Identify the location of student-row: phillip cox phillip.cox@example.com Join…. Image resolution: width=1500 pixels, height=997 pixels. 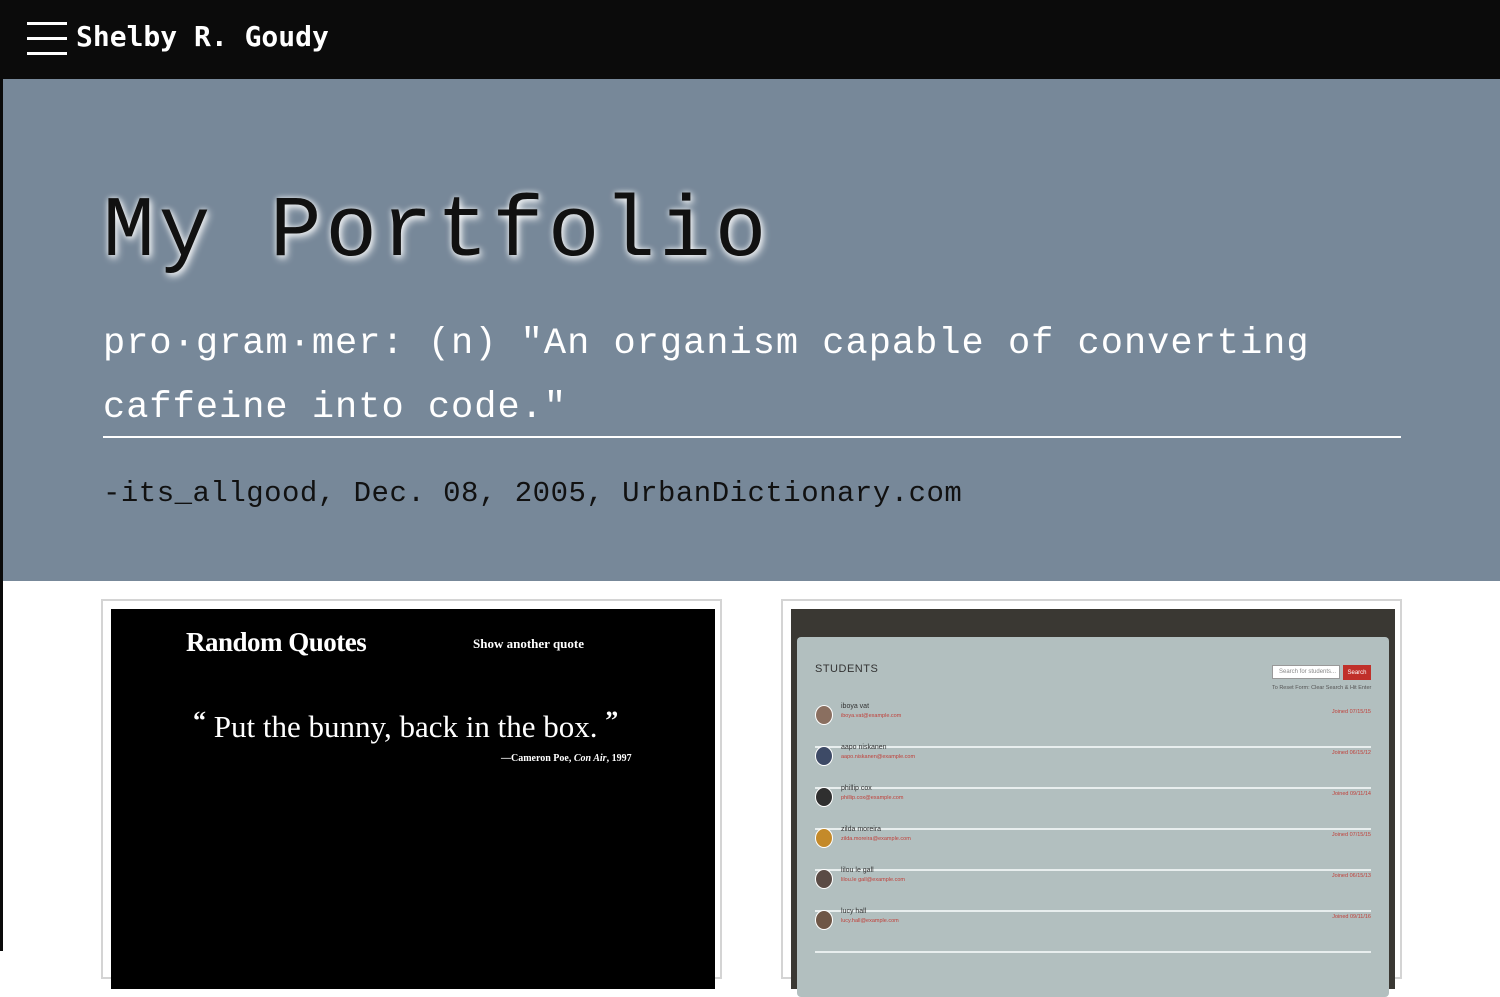
(1093, 807).